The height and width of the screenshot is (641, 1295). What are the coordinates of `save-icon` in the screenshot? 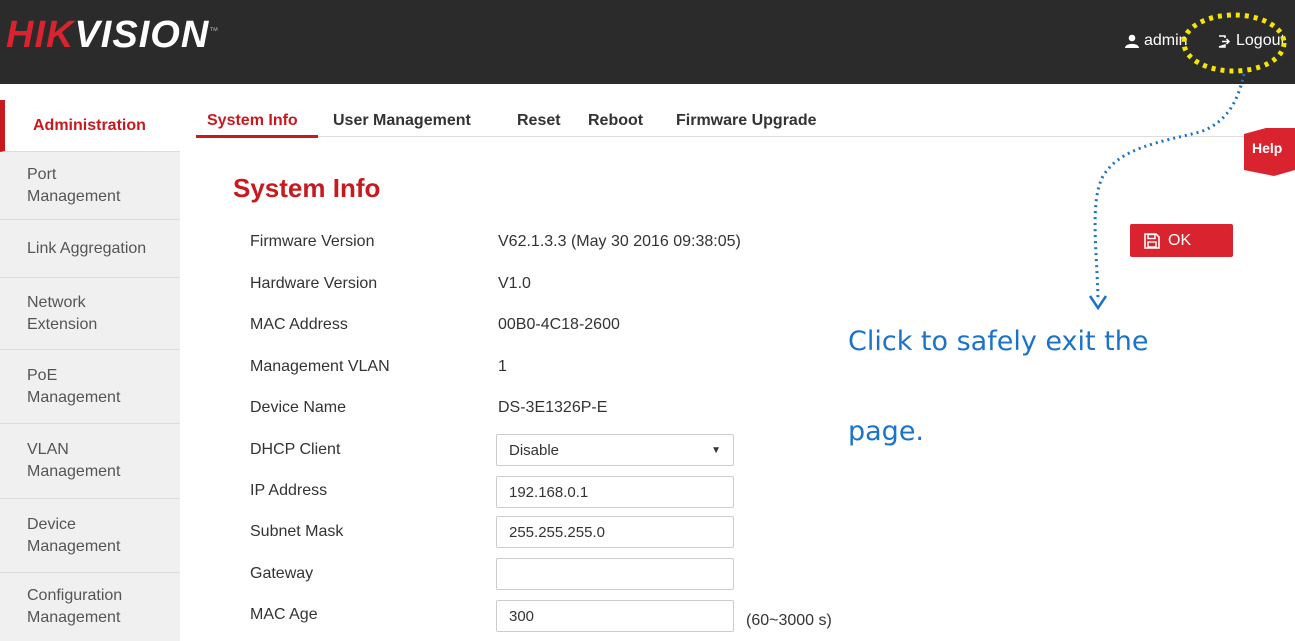 It's located at (1152, 240).